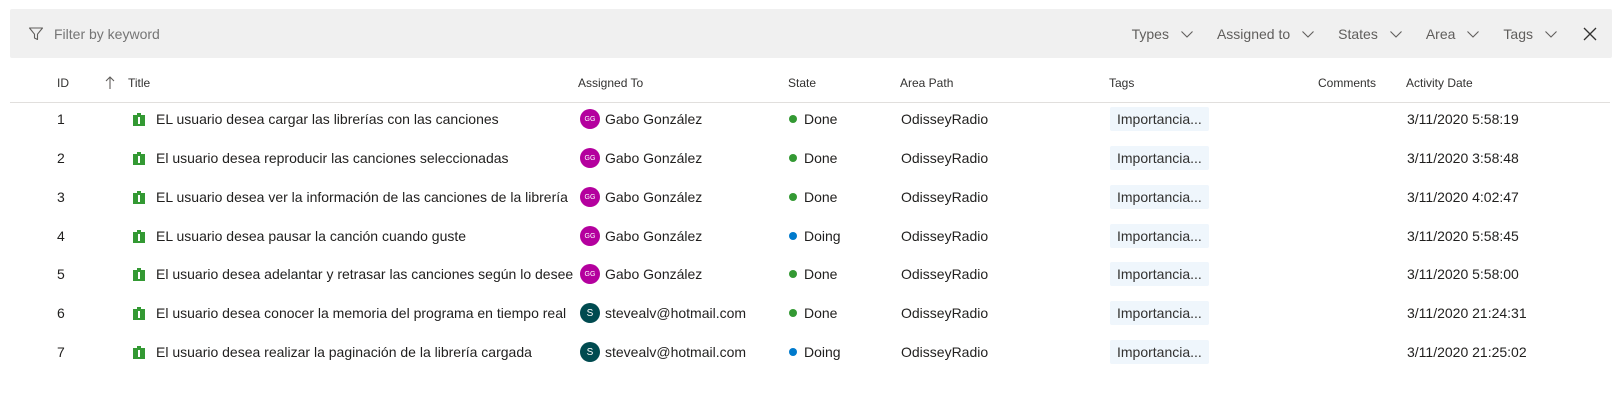 The width and height of the screenshot is (1622, 403). I want to click on assigned-to-dropdown: Assigned to, so click(1266, 34).